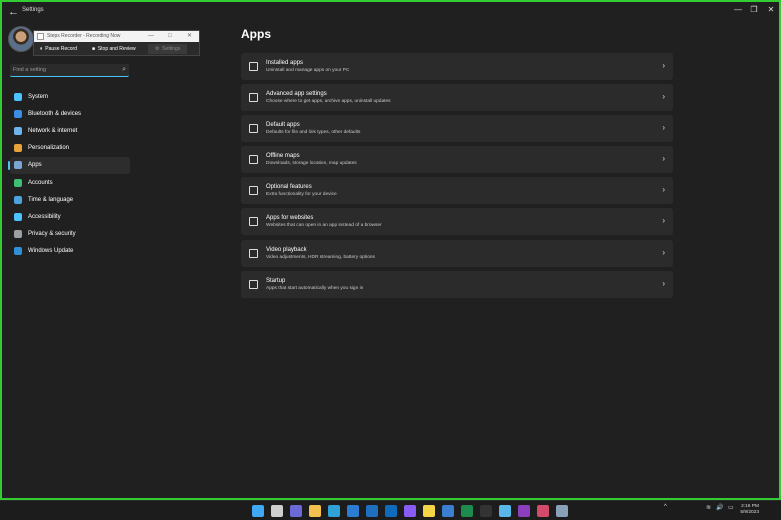 The width and height of the screenshot is (781, 520). What do you see at coordinates (276, 280) in the screenshot?
I see `card-title: Startup` at bounding box center [276, 280].